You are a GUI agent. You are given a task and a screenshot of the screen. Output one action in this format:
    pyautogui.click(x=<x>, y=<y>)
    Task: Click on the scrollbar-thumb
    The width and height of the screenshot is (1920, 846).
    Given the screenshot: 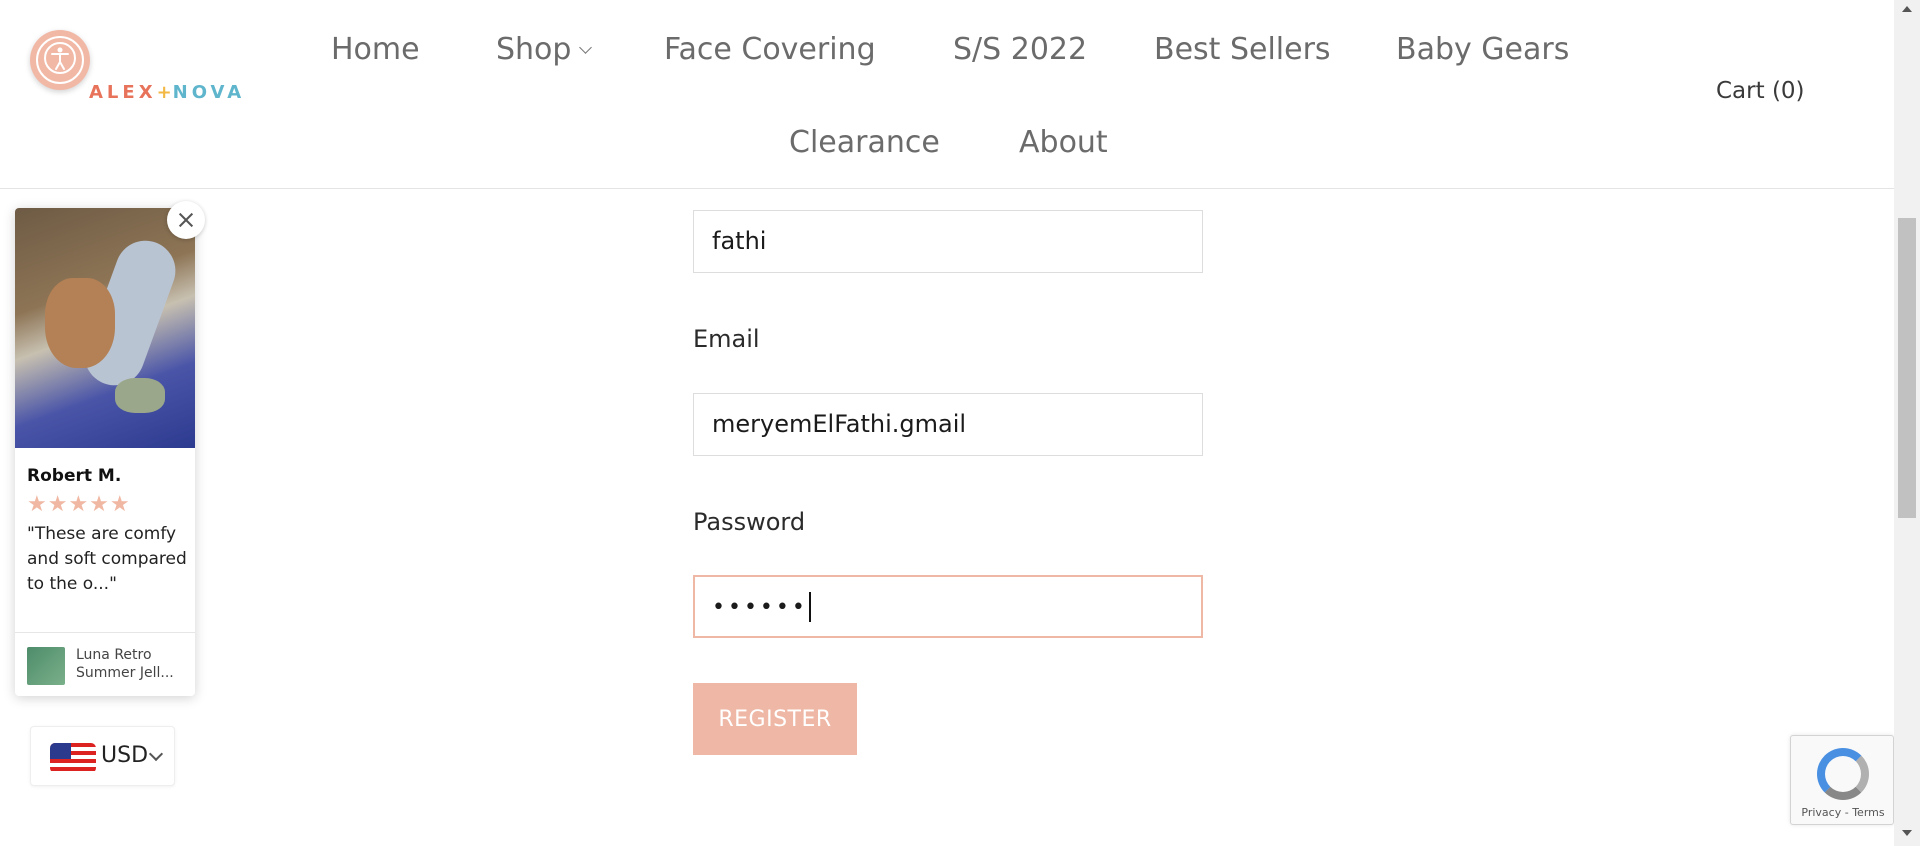 What is the action you would take?
    pyautogui.click(x=1907, y=368)
    